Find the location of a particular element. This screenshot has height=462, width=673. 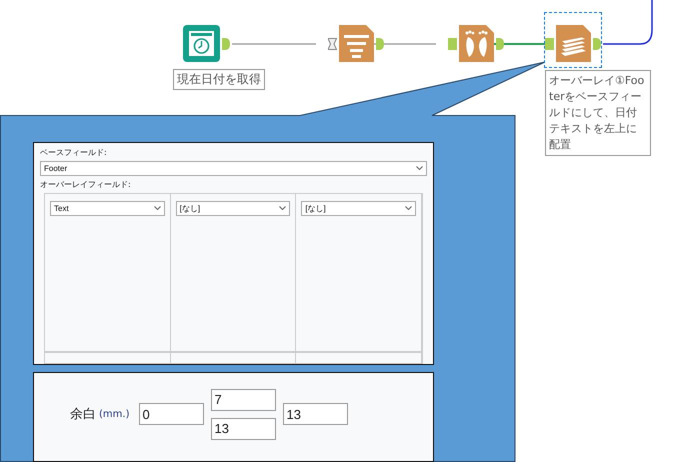

field-label: ベースフィールド: is located at coordinates (74, 152).